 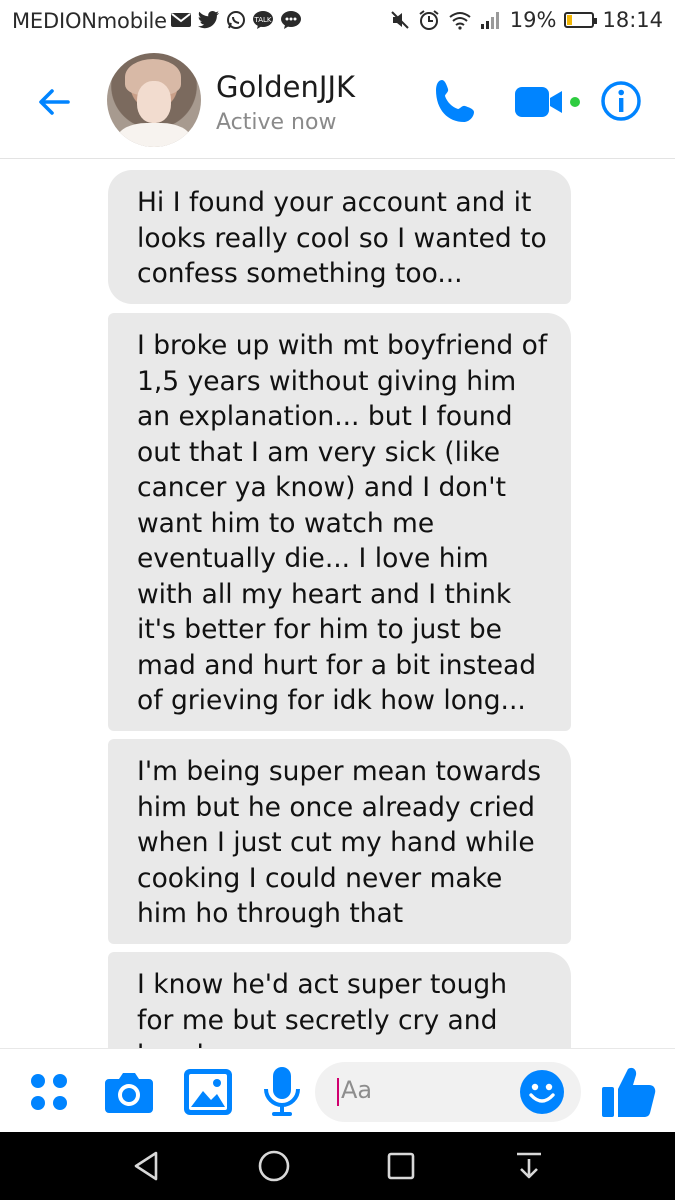 What do you see at coordinates (337, 1166) in the screenshot?
I see `android-navigation-bar` at bounding box center [337, 1166].